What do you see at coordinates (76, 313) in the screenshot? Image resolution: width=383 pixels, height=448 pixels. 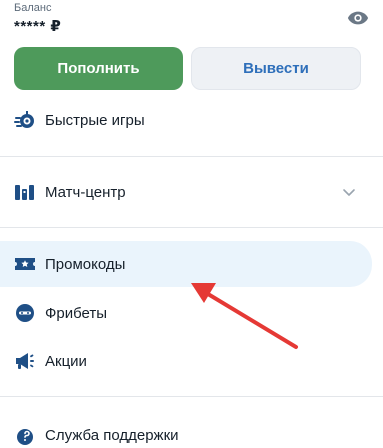 I see `menu-item-label: Фрибеты` at bounding box center [76, 313].